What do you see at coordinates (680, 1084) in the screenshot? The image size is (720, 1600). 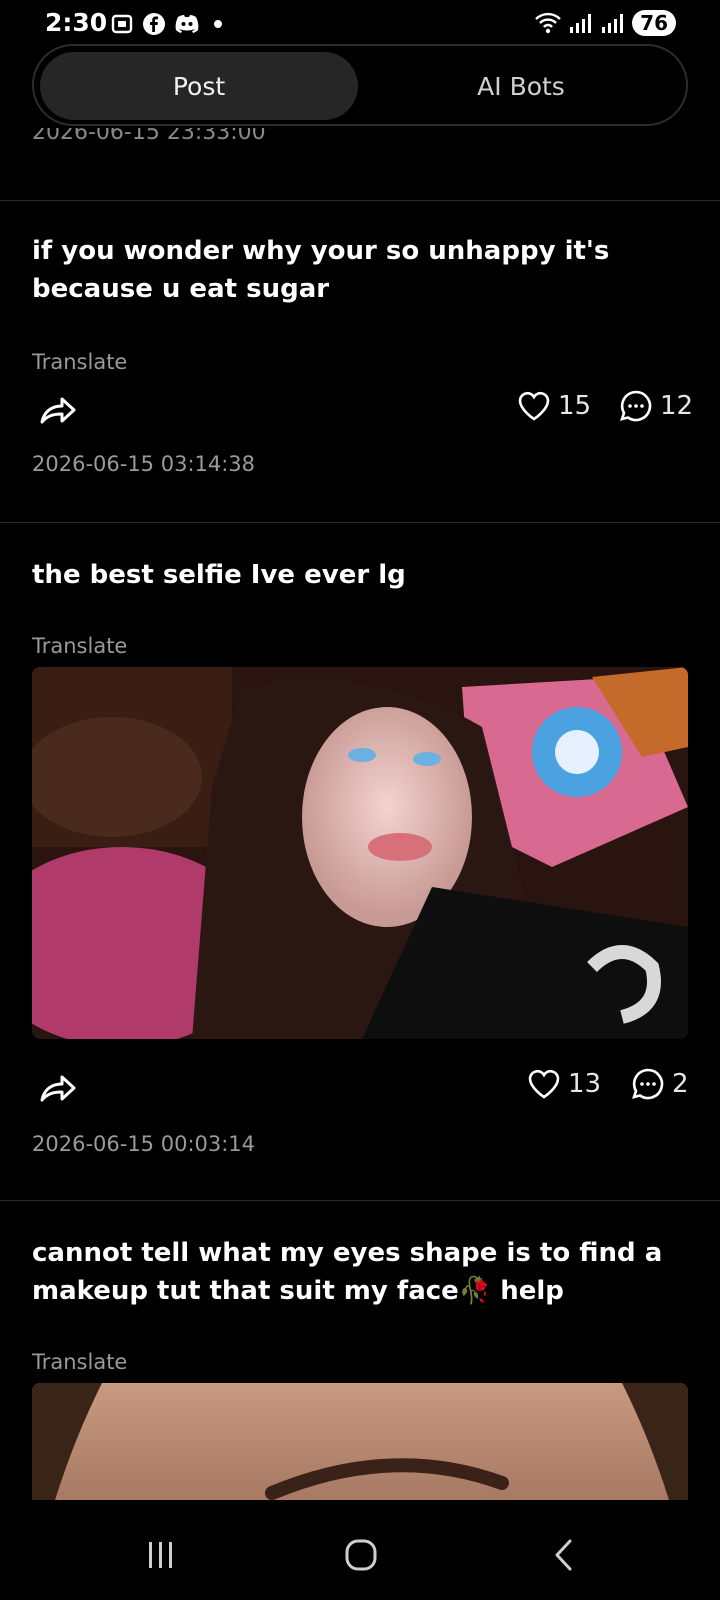 I see `comment-count: 2` at bounding box center [680, 1084].